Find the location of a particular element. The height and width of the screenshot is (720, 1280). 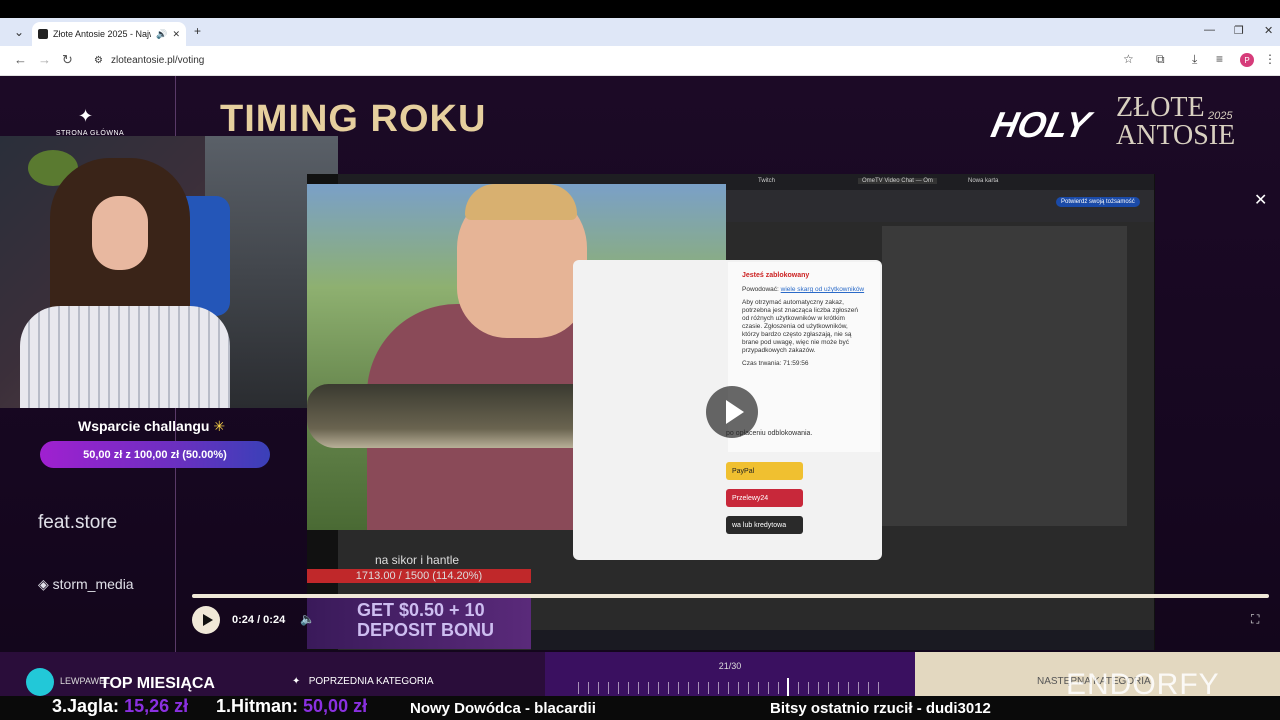

logo-year: 2025 is located at coordinates (1220, 116).